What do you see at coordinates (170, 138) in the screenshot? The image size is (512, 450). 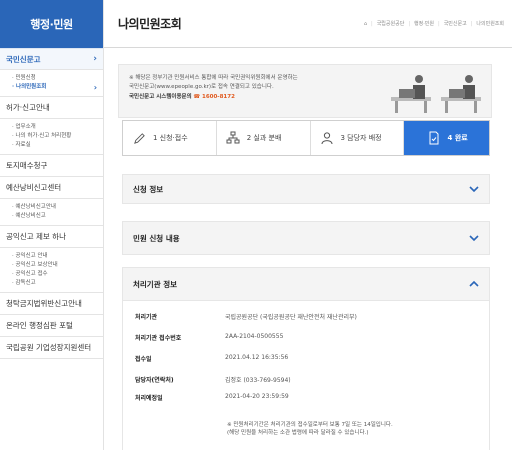 I see `step-apply: 1 신청·접수` at bounding box center [170, 138].